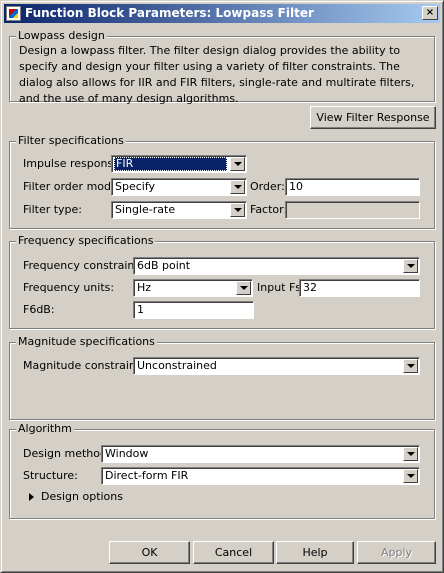  I want to click on filter-order-mode-value: Specify, so click(135, 186).